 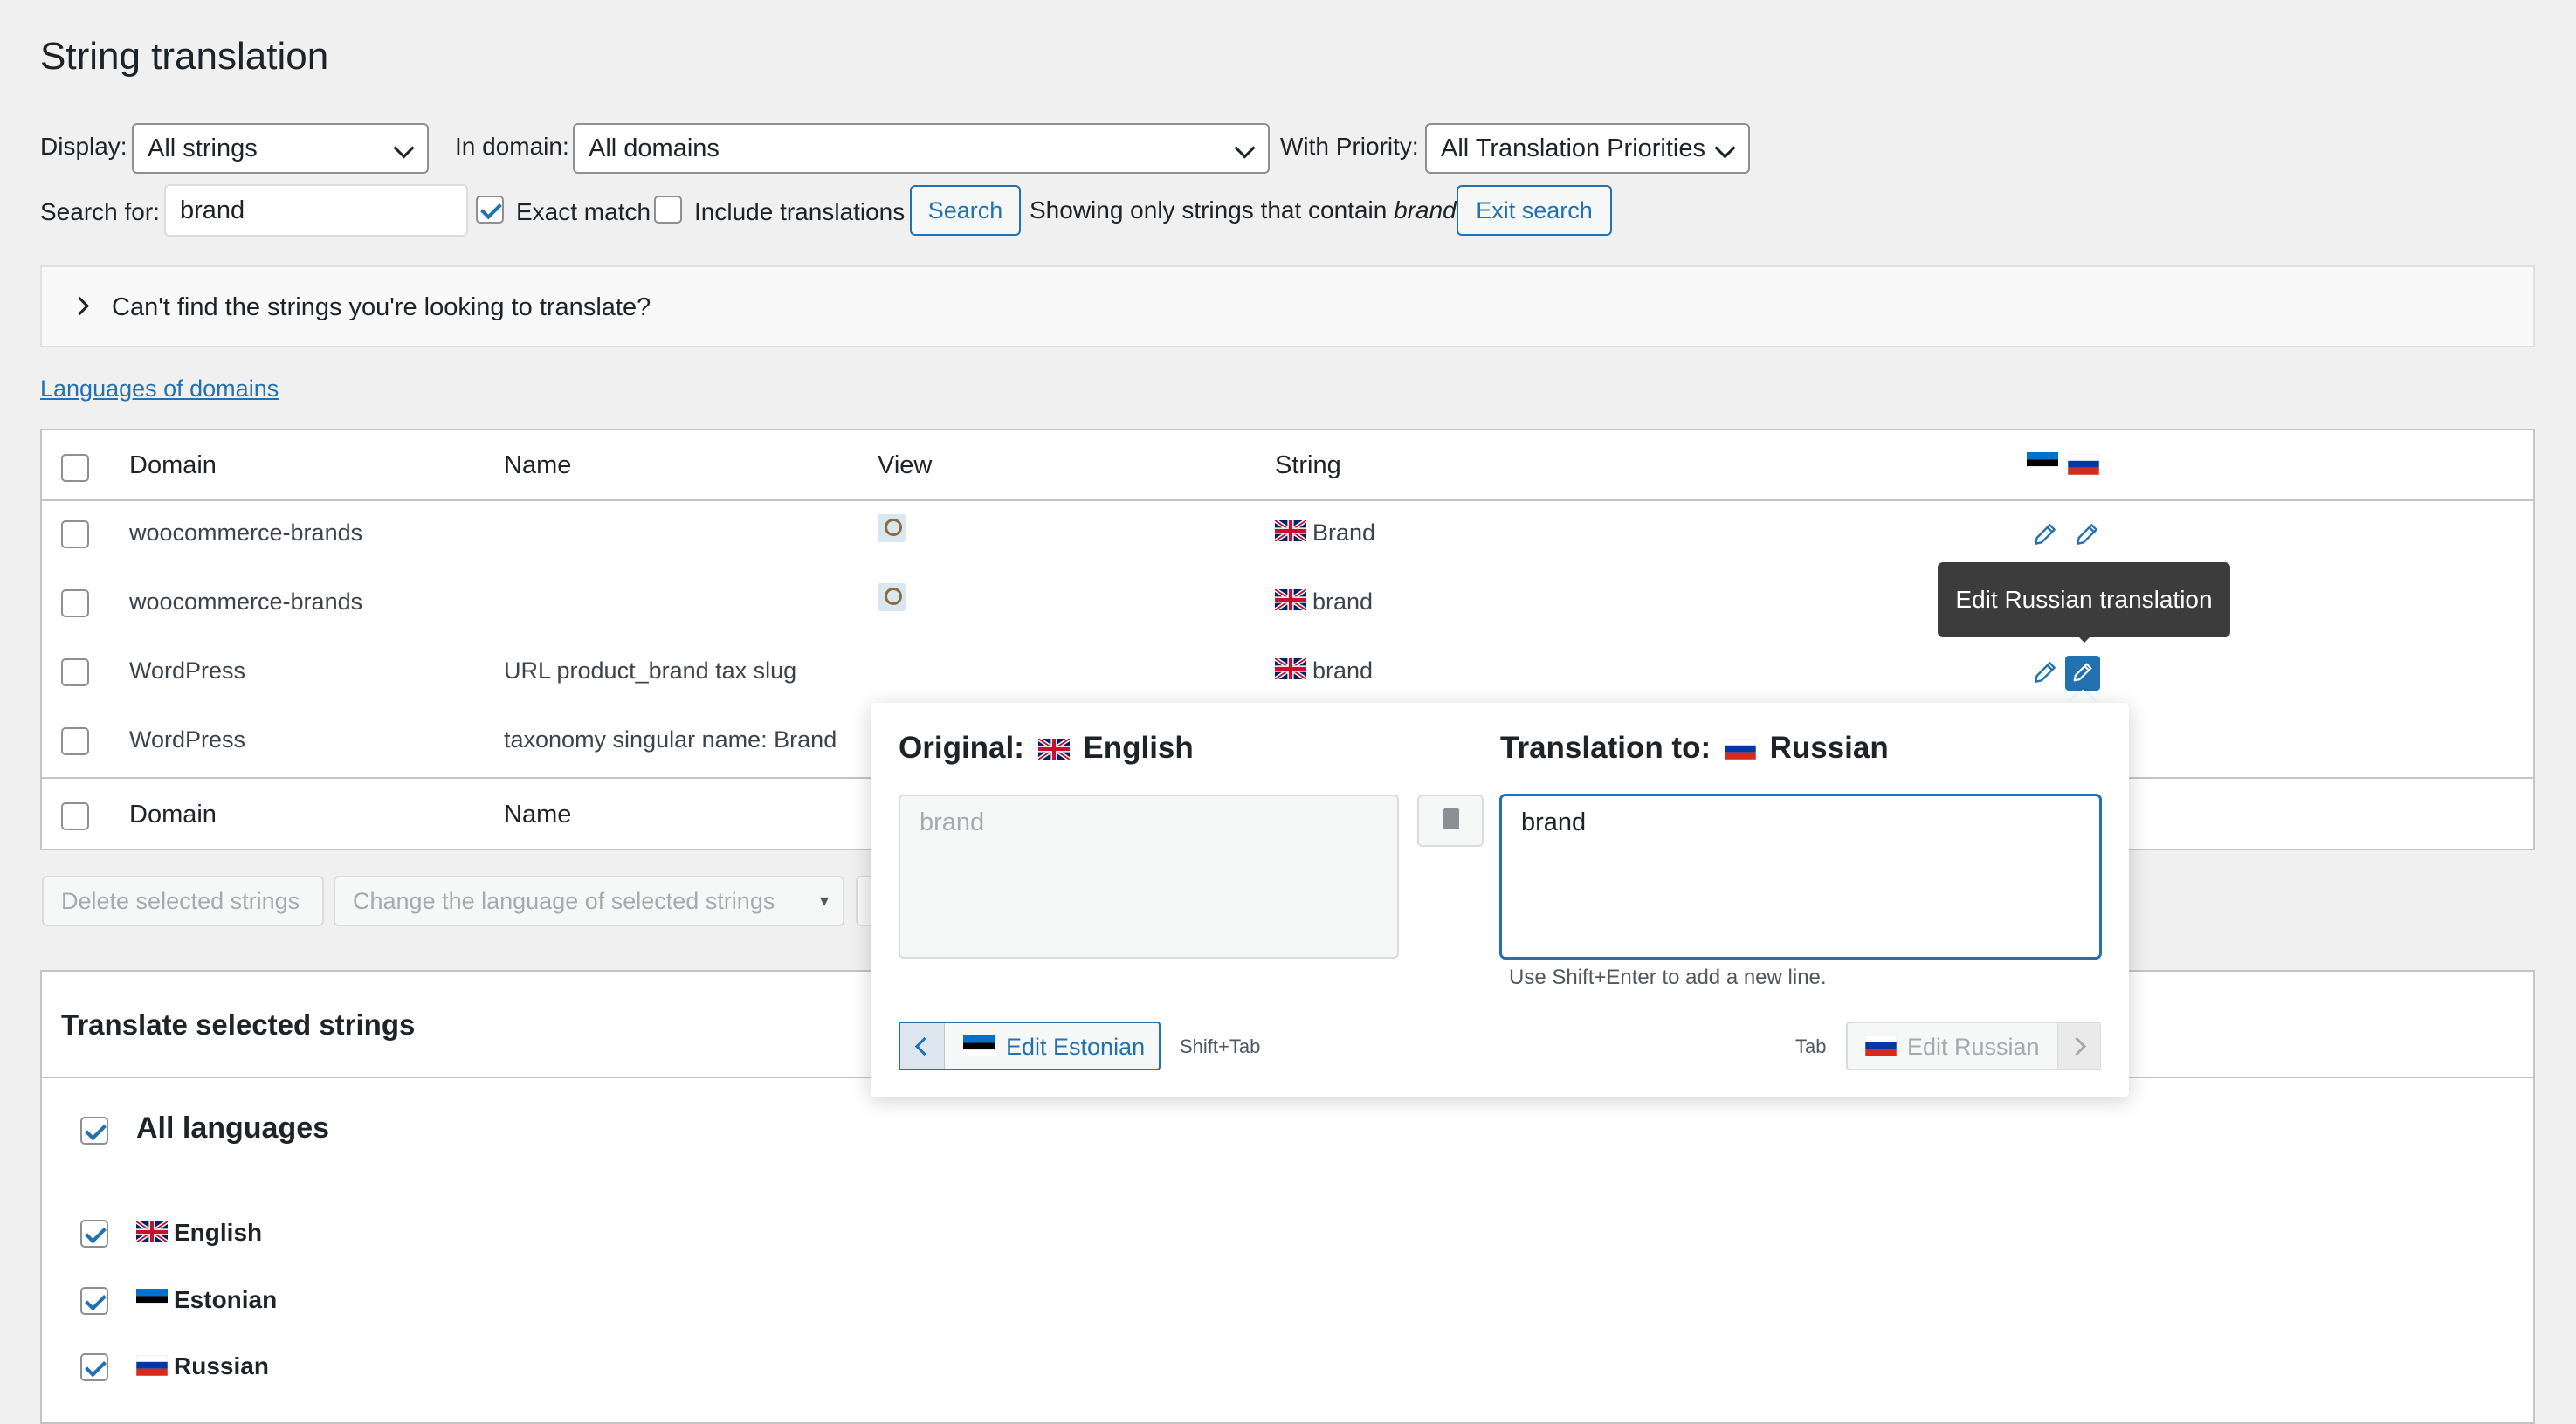 I want to click on domain-select-value: All domains, so click(x=654, y=148).